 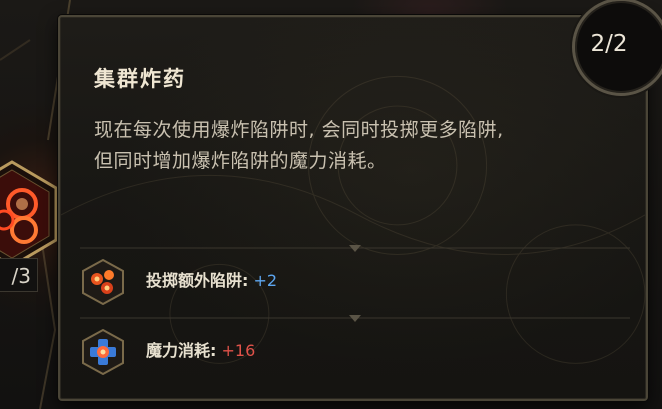 I want to click on stat-value: +2, so click(x=265, y=280).